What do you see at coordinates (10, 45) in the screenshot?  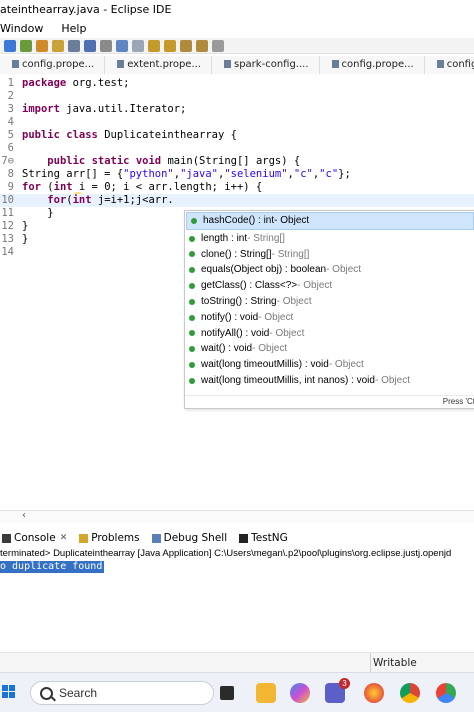 I see `new-icon` at bounding box center [10, 45].